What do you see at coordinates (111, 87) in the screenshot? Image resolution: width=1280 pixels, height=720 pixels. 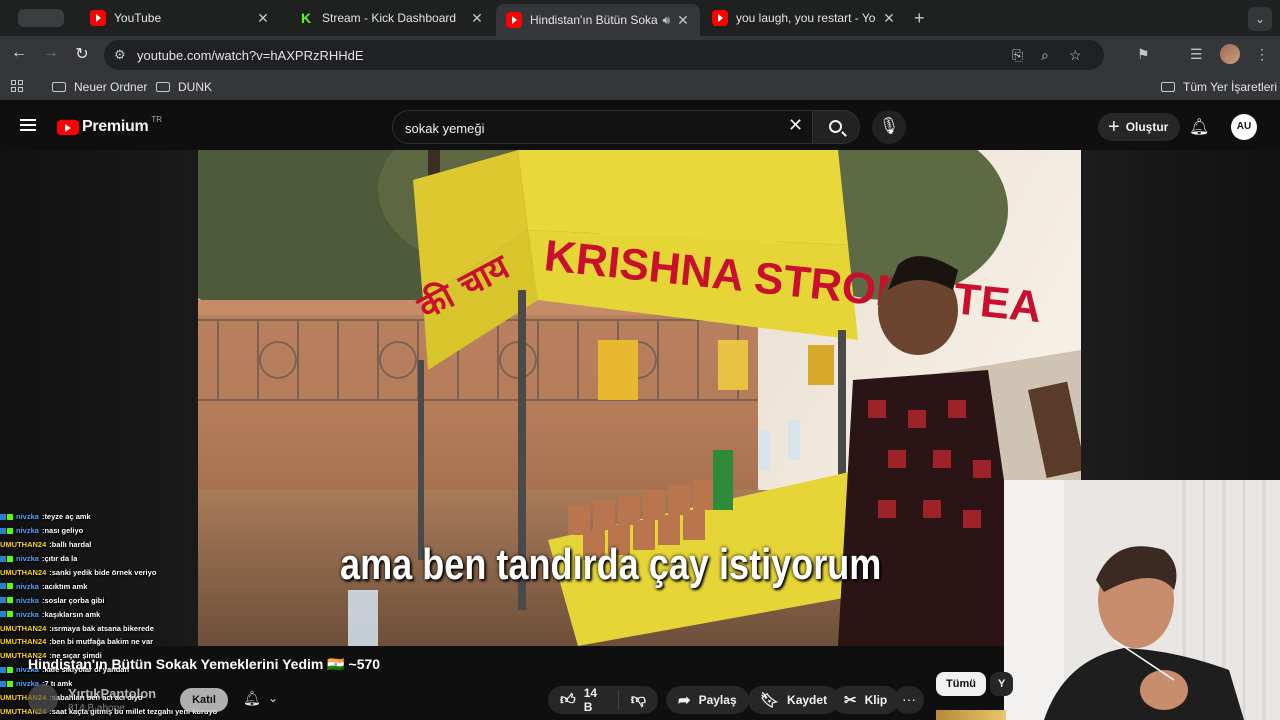 I see `bookmark-label: Neuer Ordner` at bounding box center [111, 87].